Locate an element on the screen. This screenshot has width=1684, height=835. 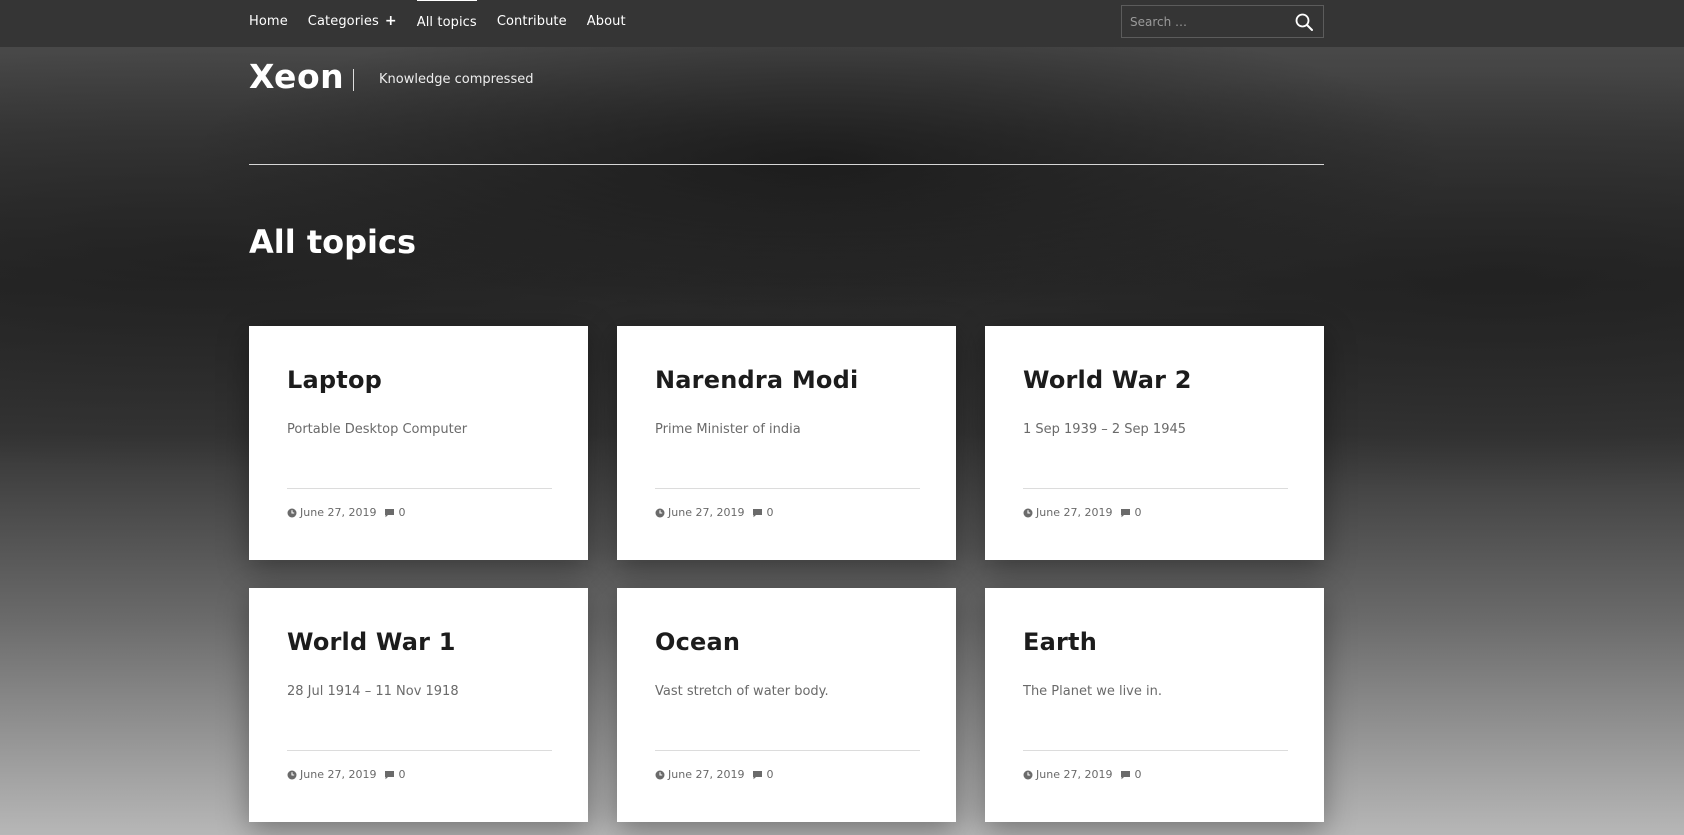
site-tagline: Knowledge compressed is located at coordinates (456, 79).